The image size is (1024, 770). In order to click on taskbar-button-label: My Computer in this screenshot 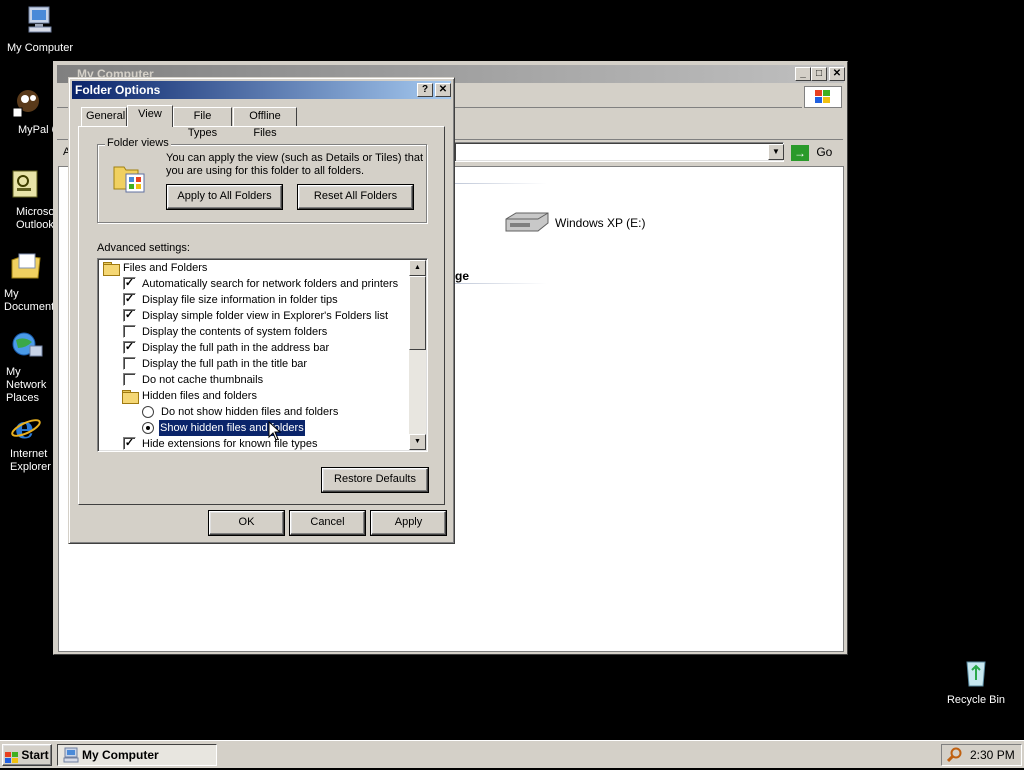, I will do `click(120, 755)`.